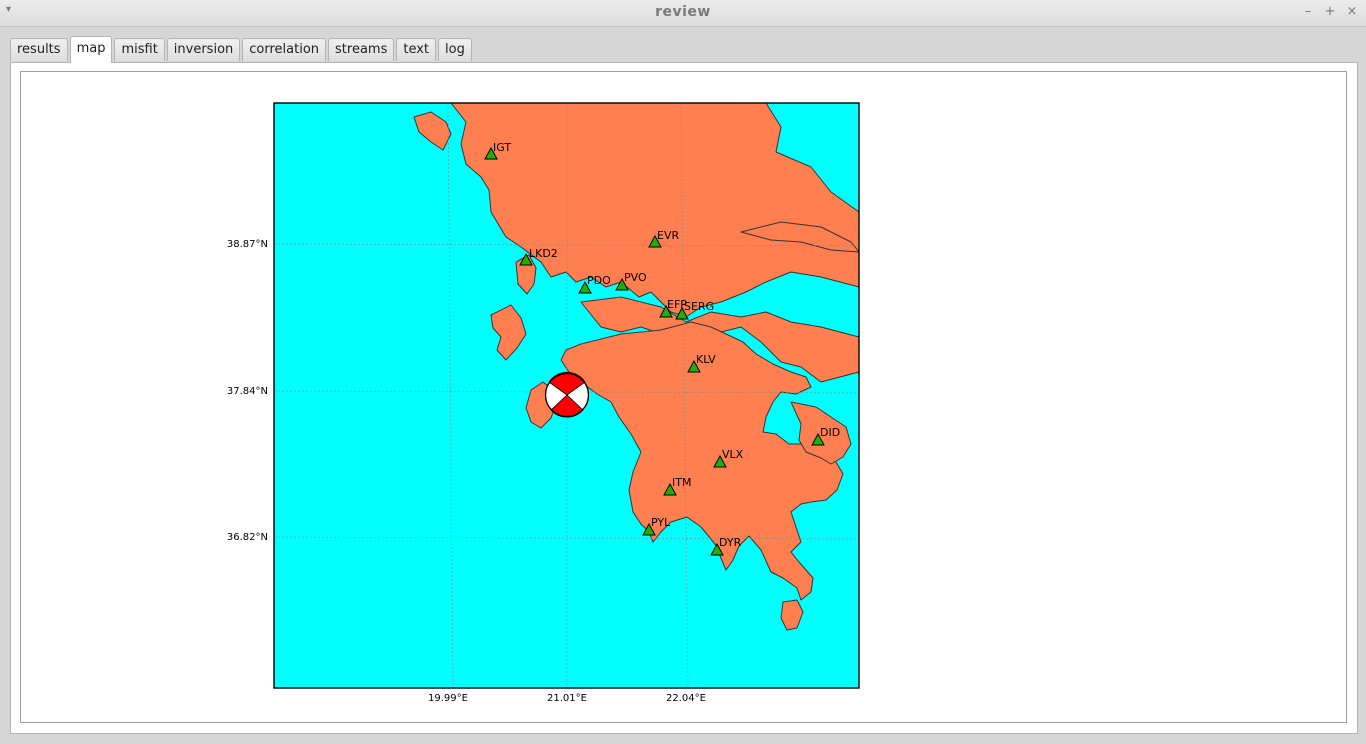 Image resolution: width=1366 pixels, height=744 pixels. I want to click on lat-axis-labels: 38.87°N 37.84°N 36.82°N, so click(247, 391).